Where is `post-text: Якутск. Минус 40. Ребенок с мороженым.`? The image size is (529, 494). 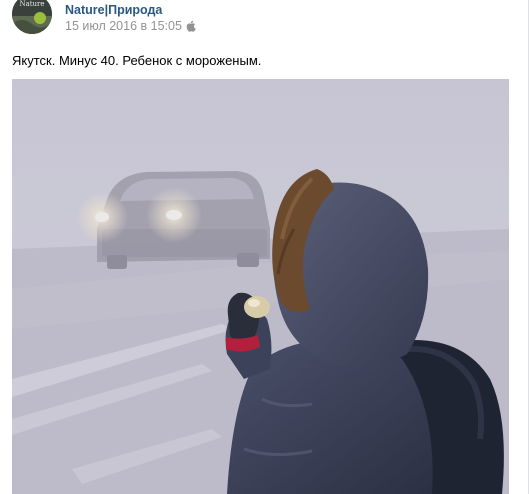
post-text: Якутск. Минус 40. Ребенок с мороженым. is located at coordinates (137, 60).